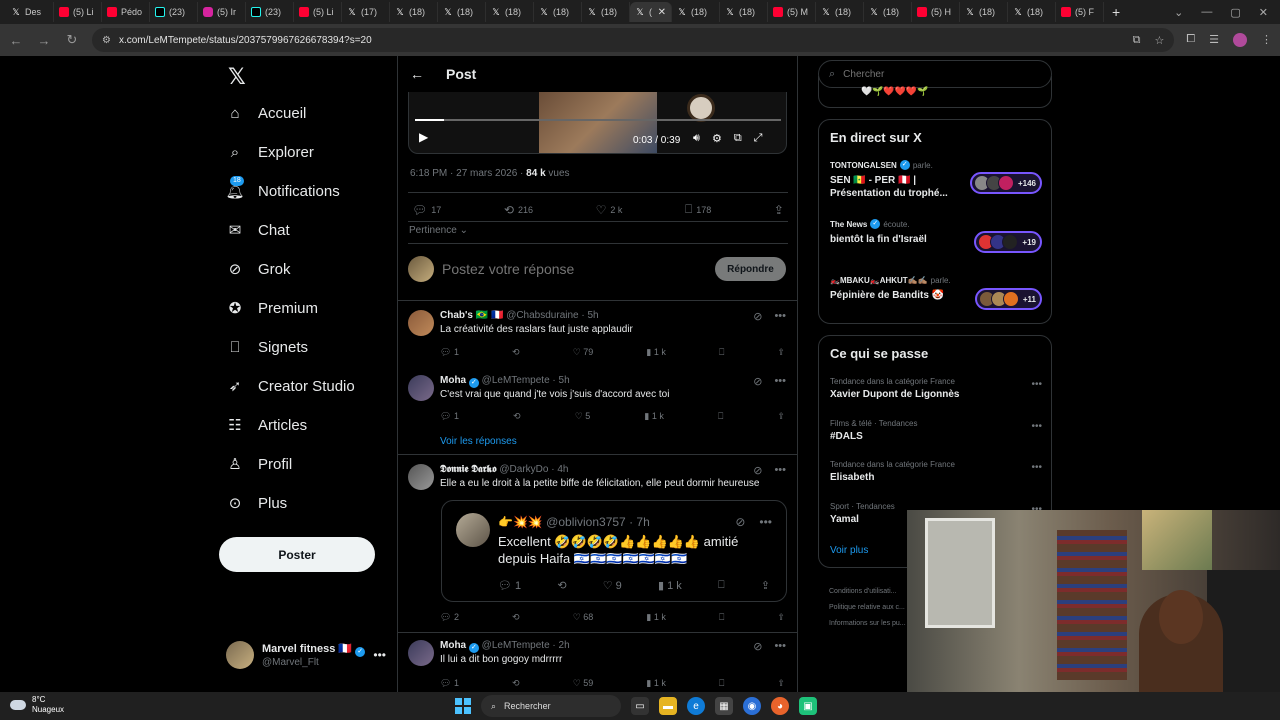 The width and height of the screenshot is (1280, 720). I want to click on menu-icon: ⋮, so click(1266, 40).